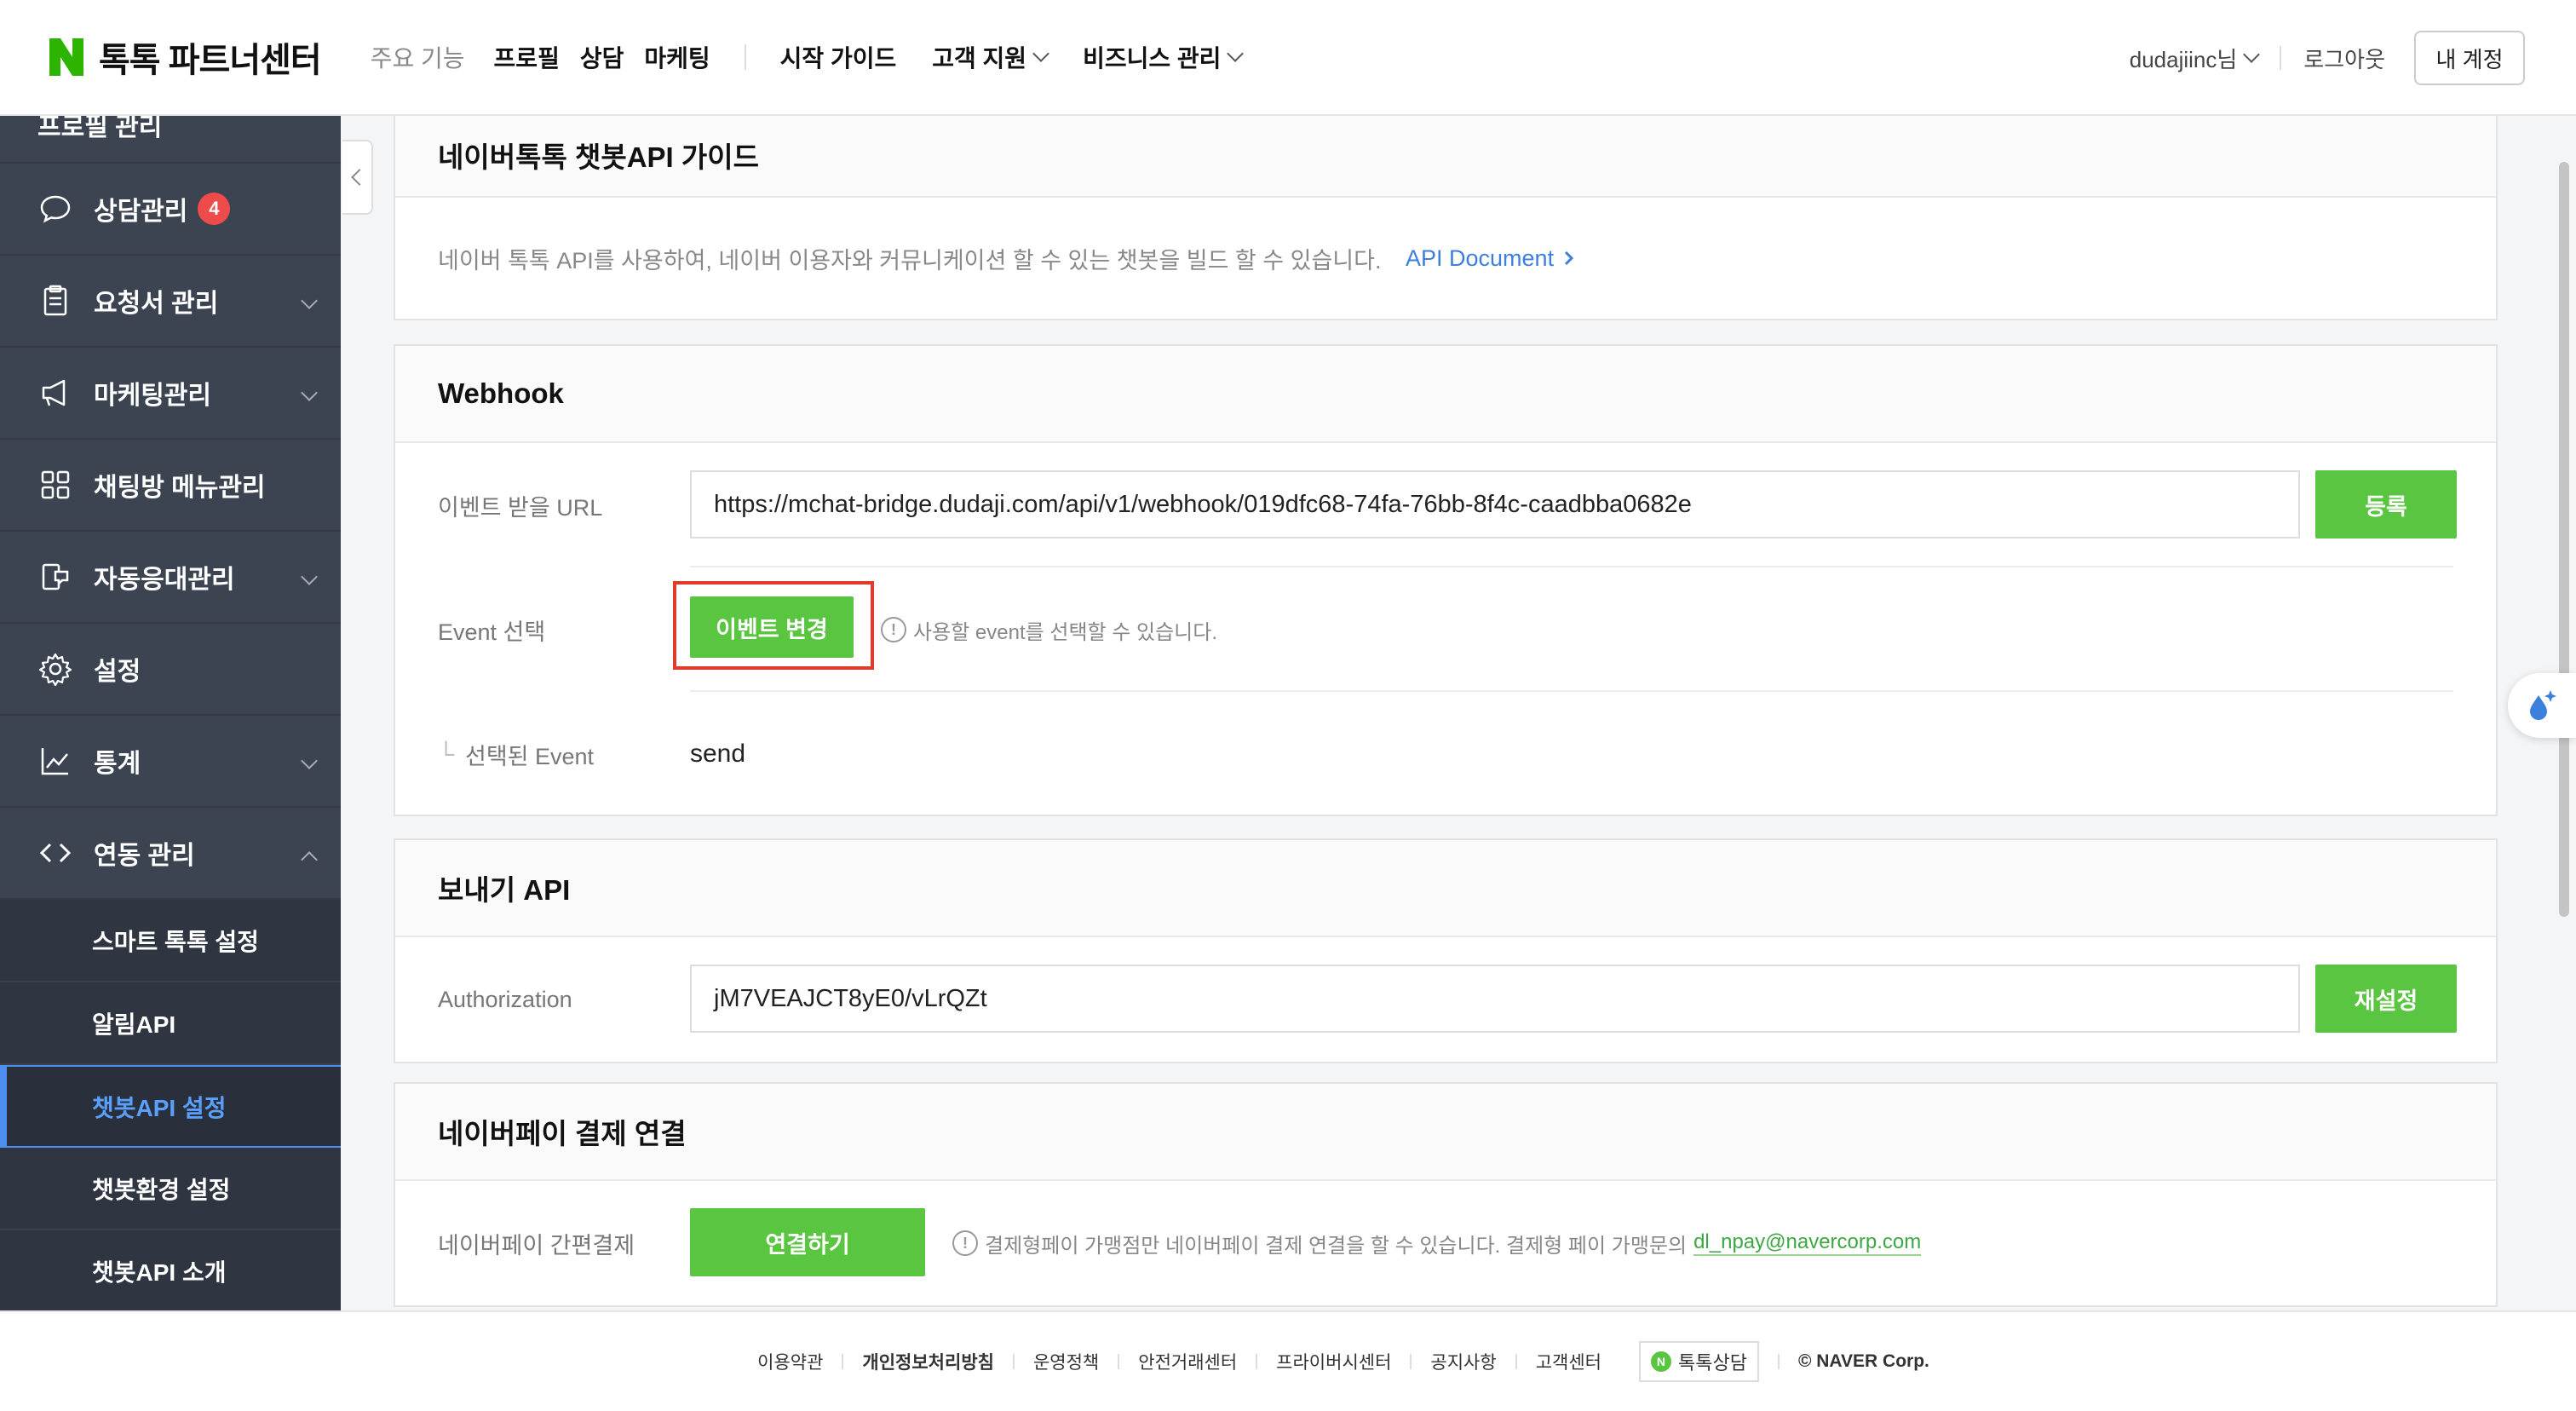 The width and height of the screenshot is (2576, 1411). I want to click on sidebar-item-label: 상담관리, so click(141, 212).